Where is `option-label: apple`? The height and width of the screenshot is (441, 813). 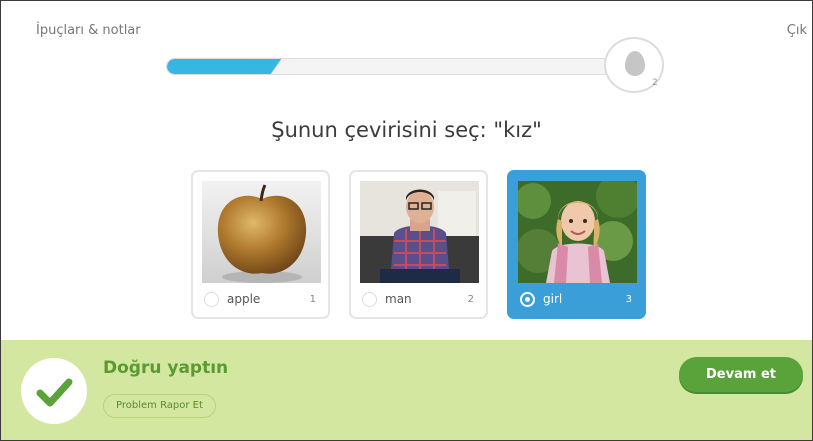 option-label: apple is located at coordinates (244, 299).